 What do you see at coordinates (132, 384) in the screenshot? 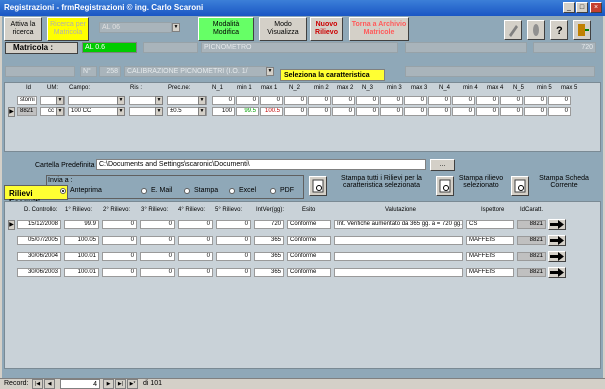
I see `new-record-icon: ▶*` at bounding box center [132, 384].